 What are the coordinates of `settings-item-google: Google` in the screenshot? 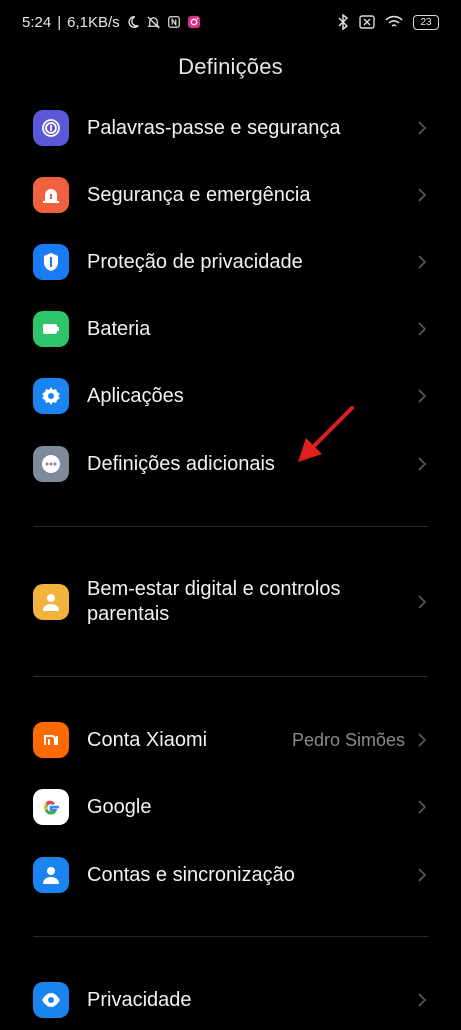 It's located at (230, 807).